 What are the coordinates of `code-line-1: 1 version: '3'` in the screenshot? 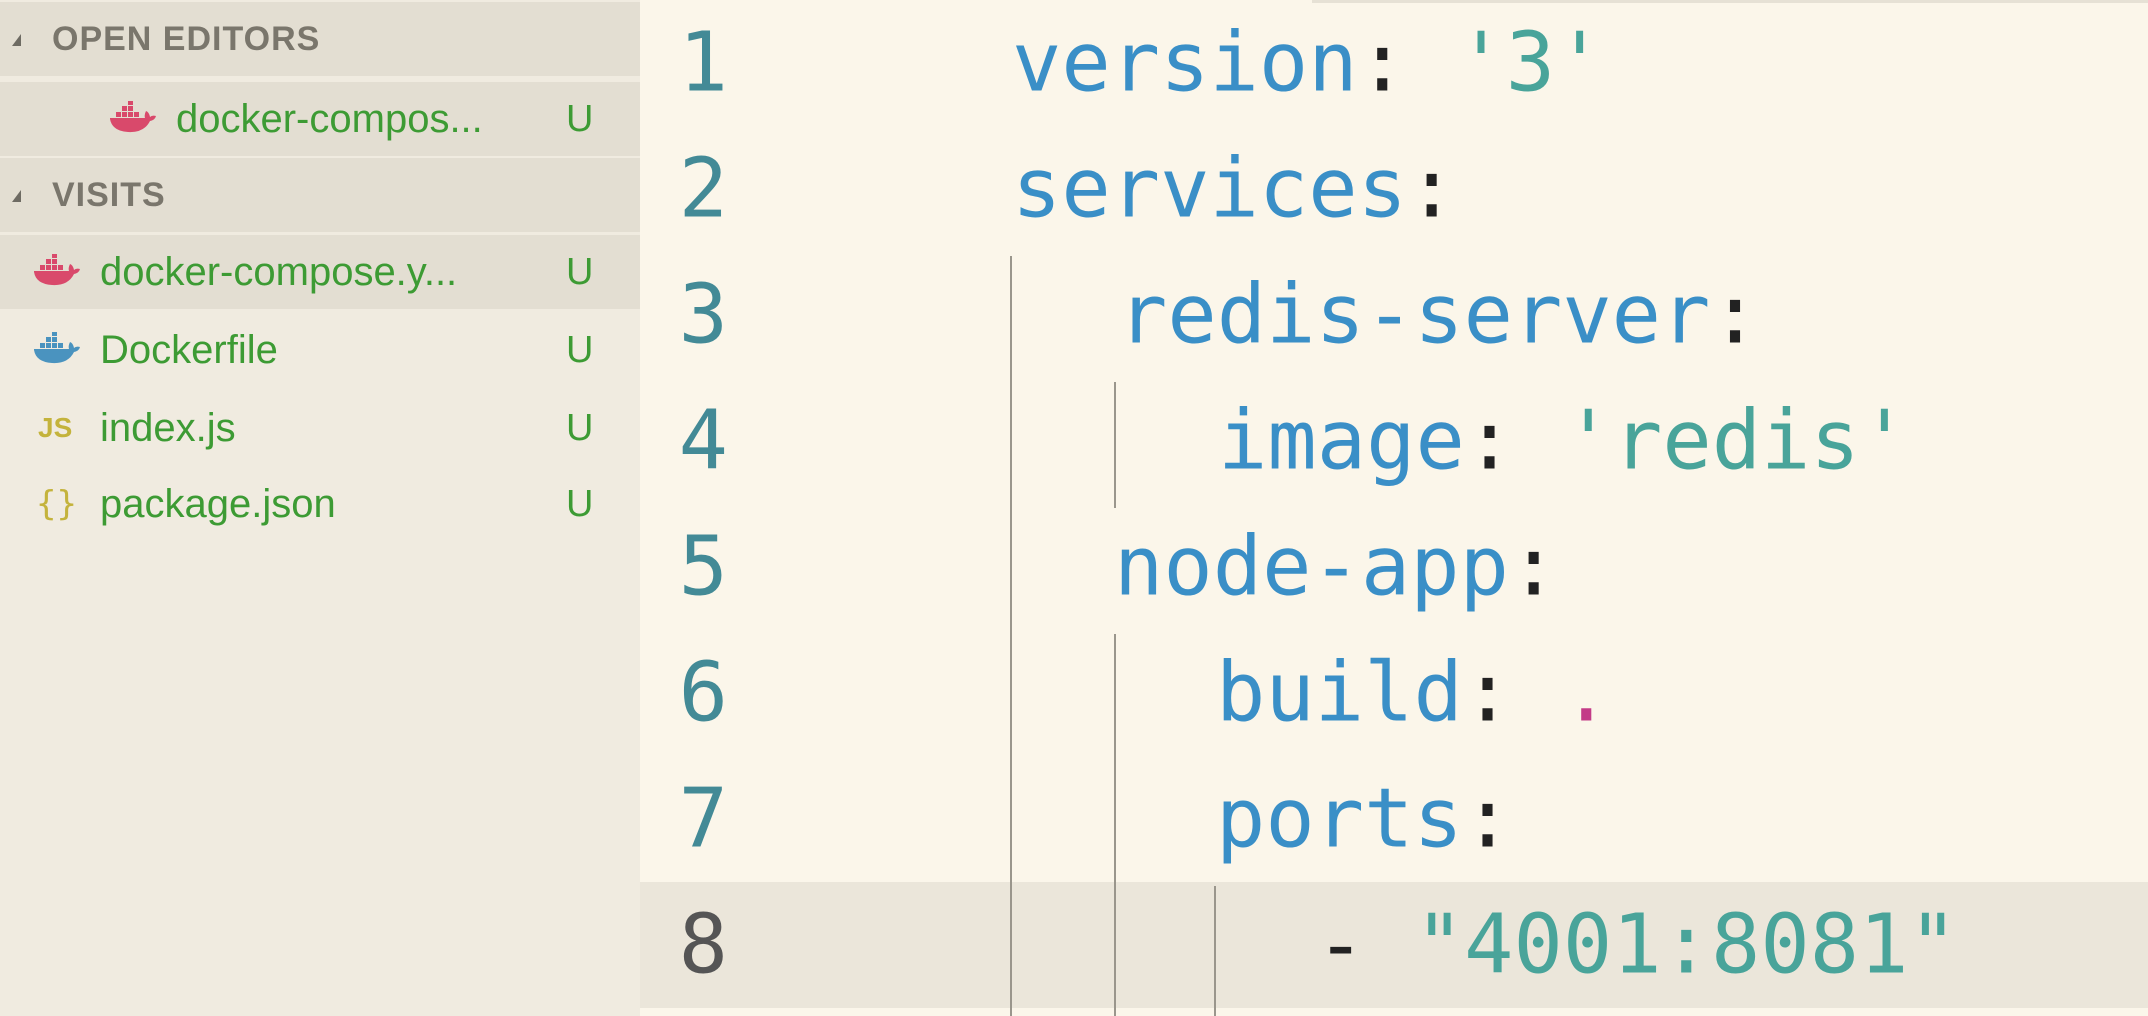 It's located at (1394, 63).